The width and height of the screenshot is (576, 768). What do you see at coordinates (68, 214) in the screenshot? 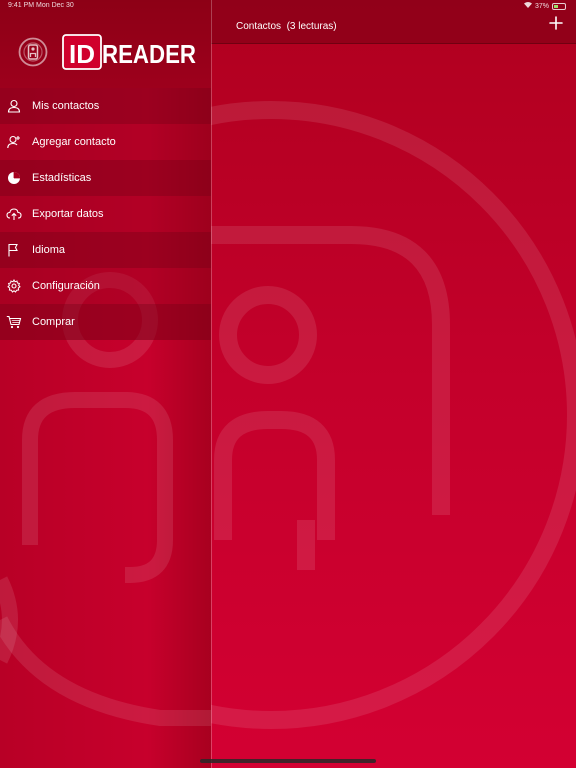
I see `sidebar-item-label: Exportar datos` at bounding box center [68, 214].